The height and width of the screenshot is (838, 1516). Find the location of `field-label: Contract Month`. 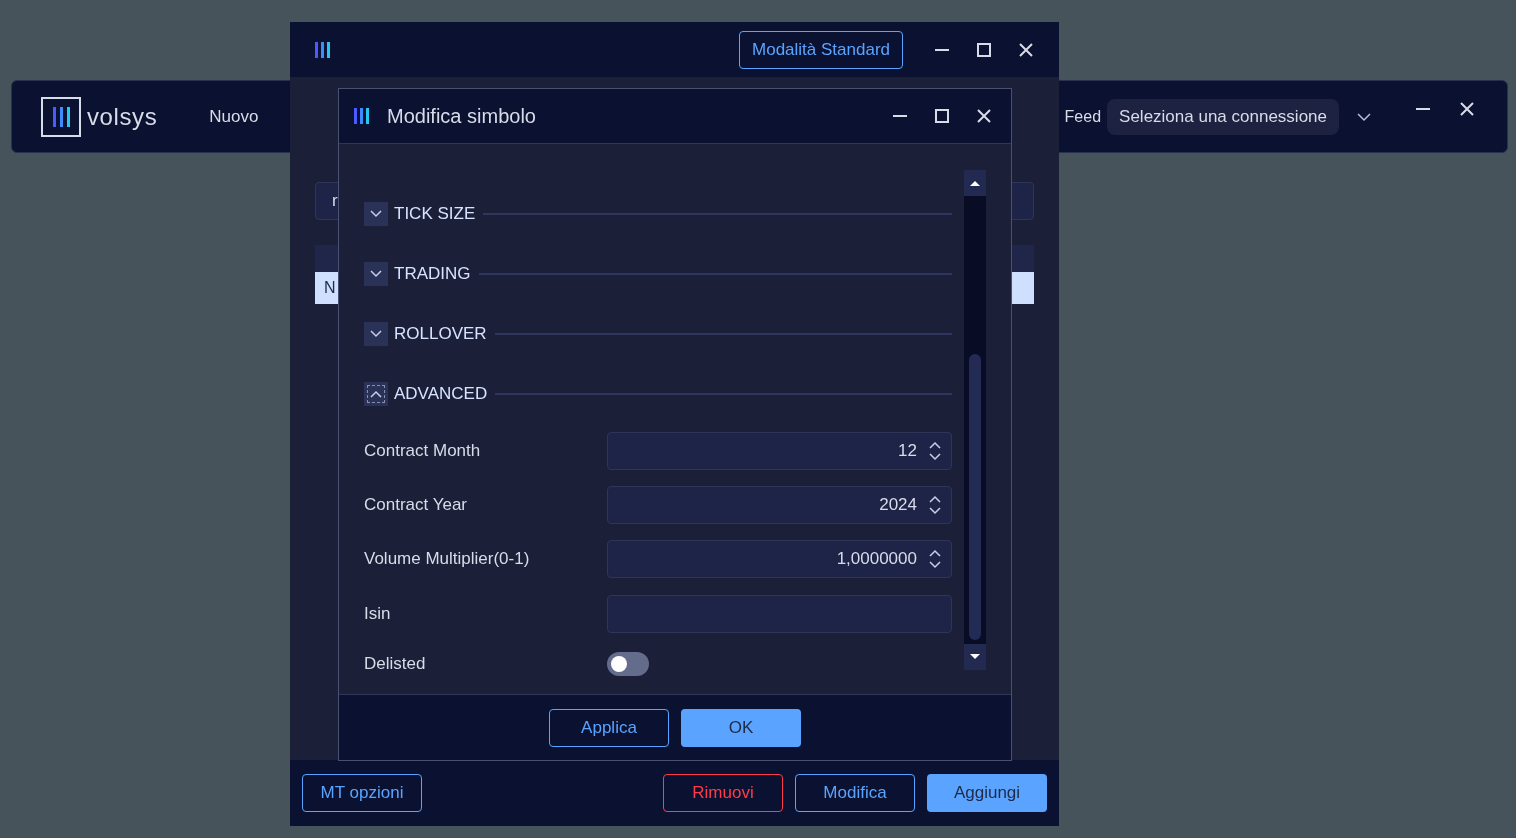

field-label: Contract Month is located at coordinates (423, 451).